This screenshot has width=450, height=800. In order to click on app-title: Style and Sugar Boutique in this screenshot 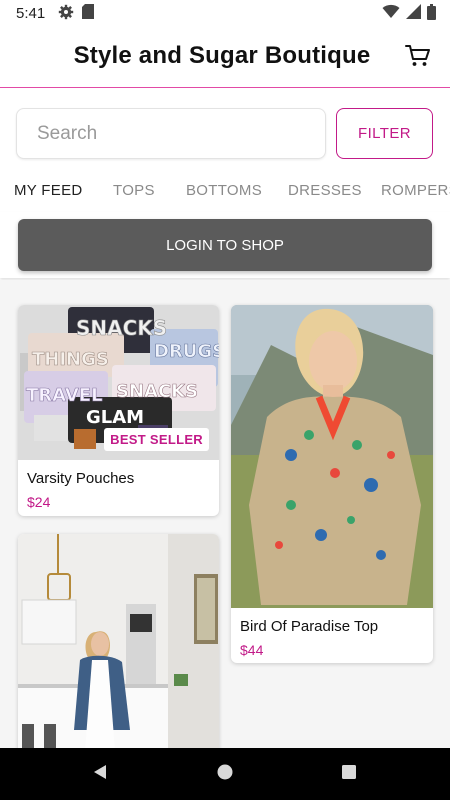, I will do `click(222, 55)`.